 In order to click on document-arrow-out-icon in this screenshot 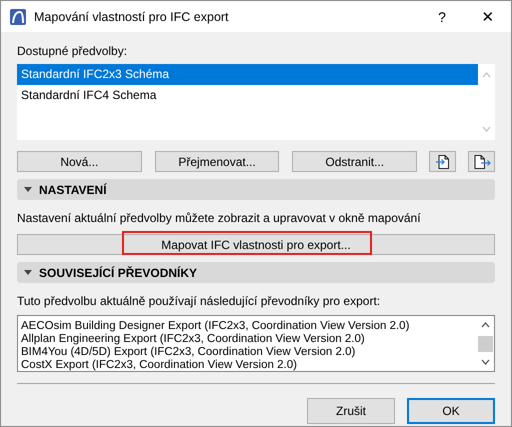, I will do `click(481, 162)`.